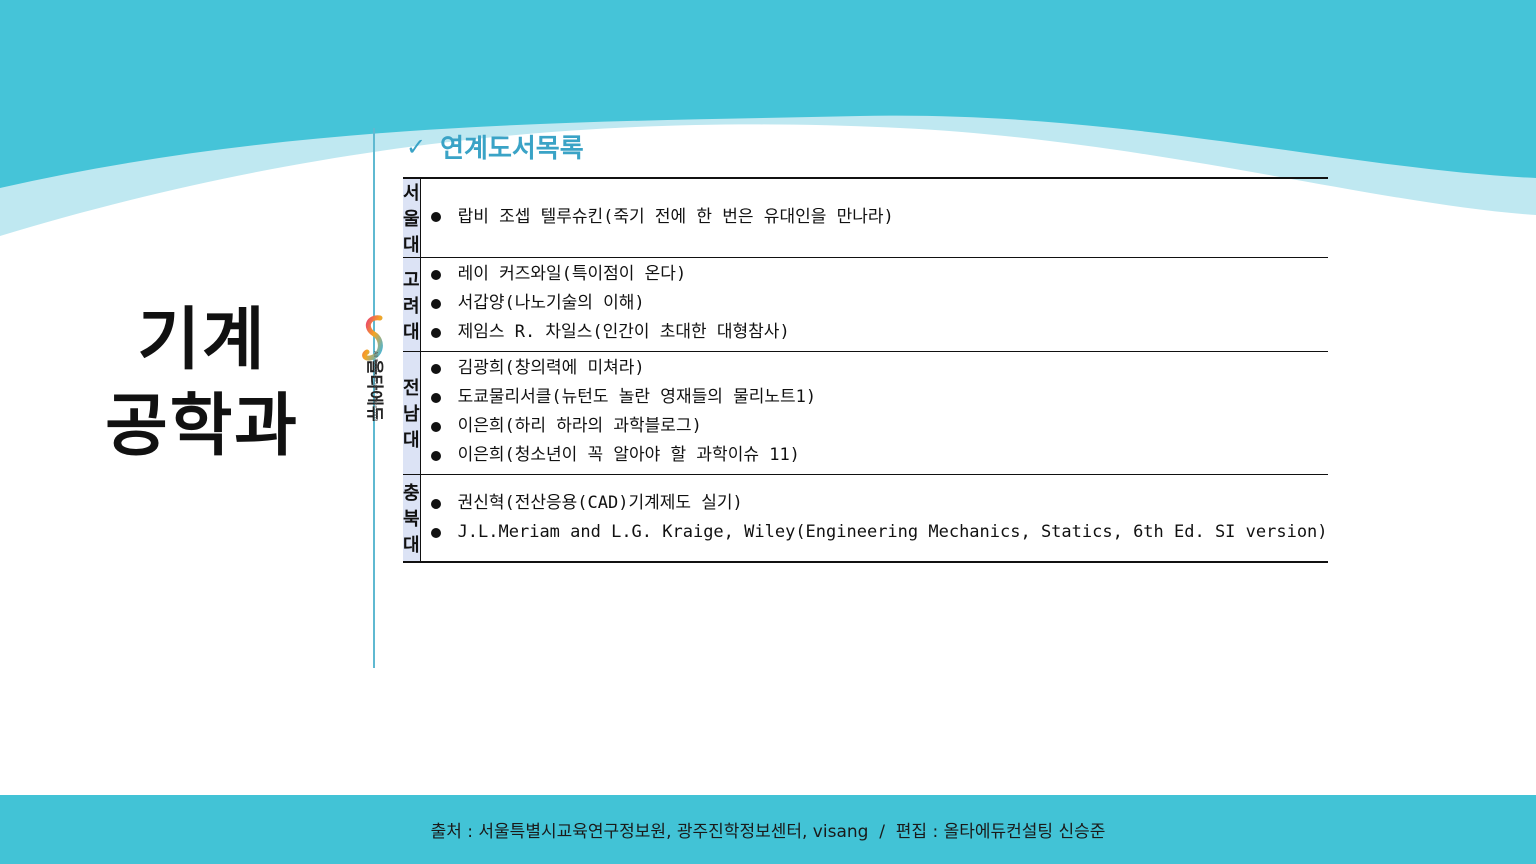 This screenshot has height=864, width=1536. Describe the element at coordinates (551, 368) in the screenshot. I see `book-title: 김광희(창의력에 미쳐라)` at that location.